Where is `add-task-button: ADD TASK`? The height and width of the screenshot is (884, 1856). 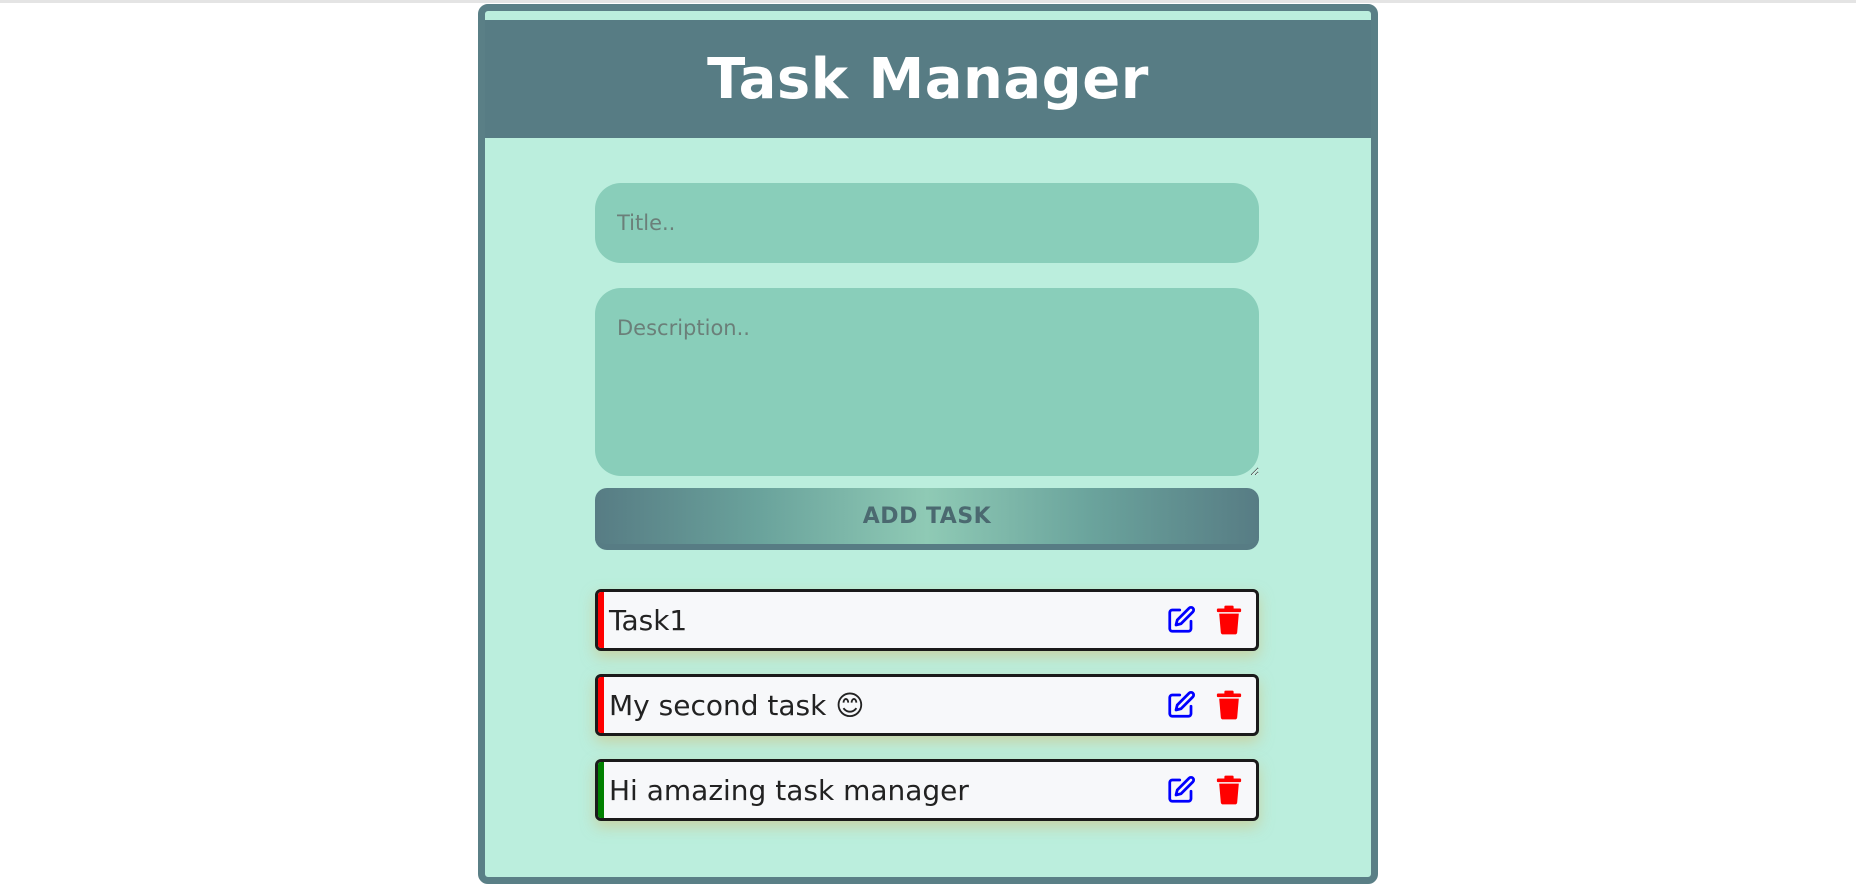 add-task-button: ADD TASK is located at coordinates (927, 519).